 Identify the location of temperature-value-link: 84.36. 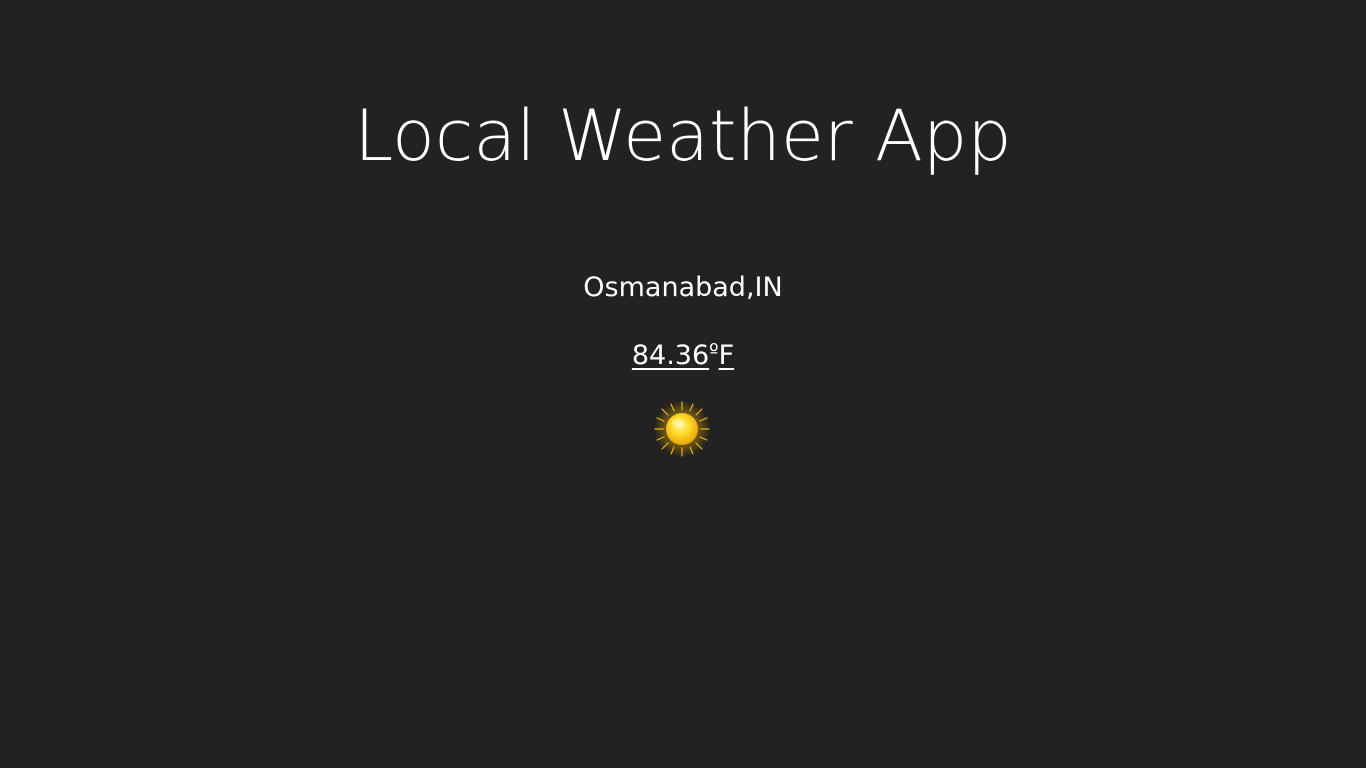
(670, 355).